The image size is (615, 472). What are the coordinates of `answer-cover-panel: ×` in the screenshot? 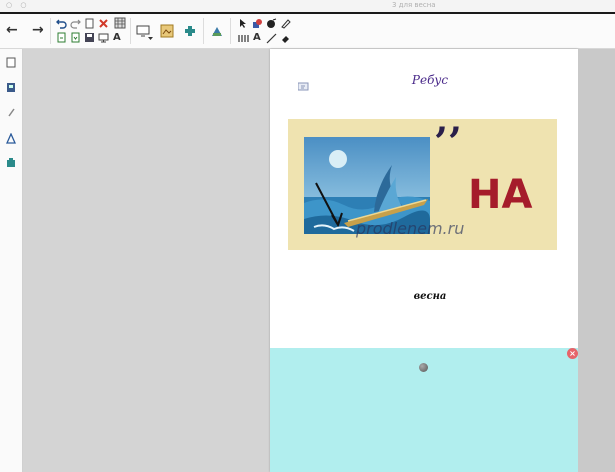 It's located at (424, 410).